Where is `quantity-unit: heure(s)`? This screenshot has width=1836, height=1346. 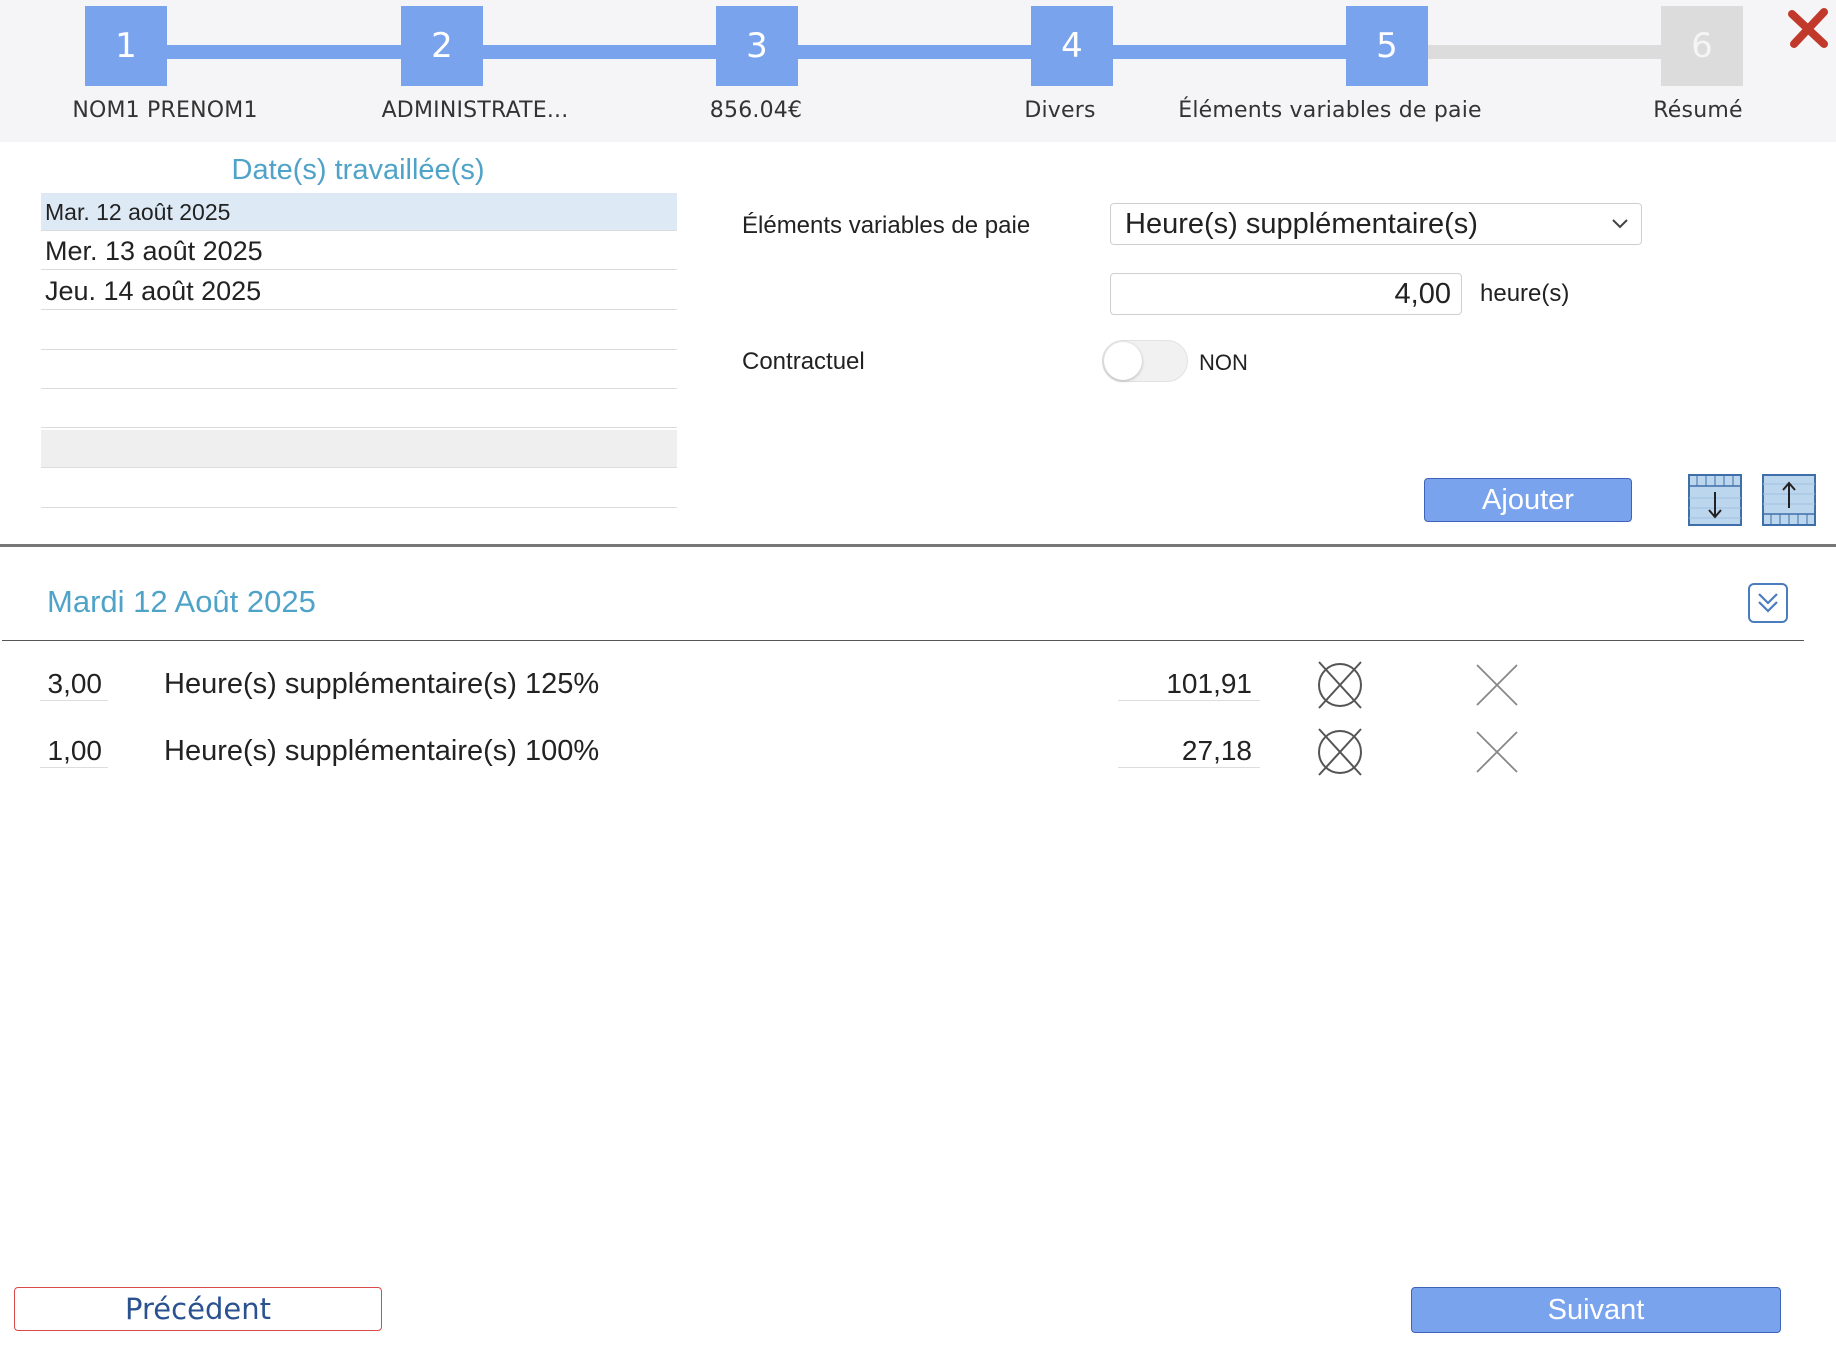 quantity-unit: heure(s) is located at coordinates (1525, 293).